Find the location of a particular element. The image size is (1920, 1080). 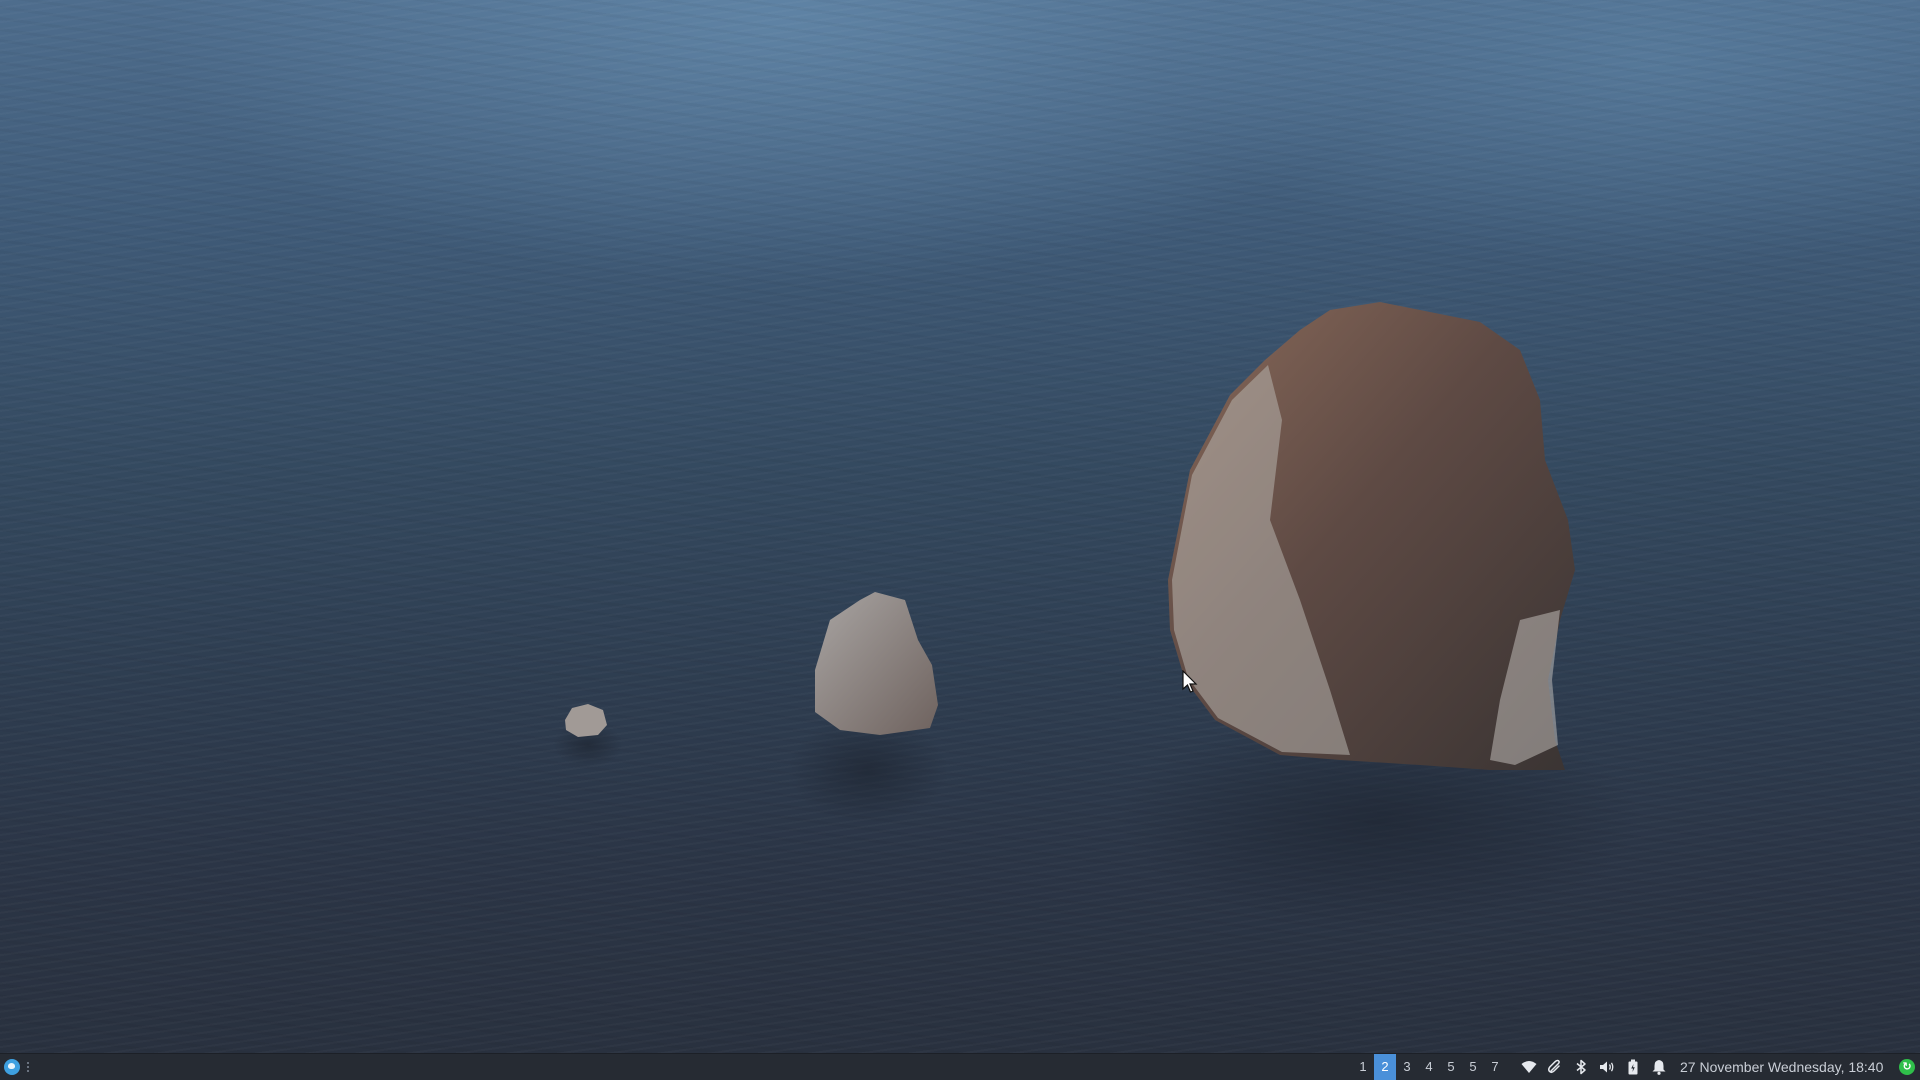

battery-icon is located at coordinates (1633, 1067).